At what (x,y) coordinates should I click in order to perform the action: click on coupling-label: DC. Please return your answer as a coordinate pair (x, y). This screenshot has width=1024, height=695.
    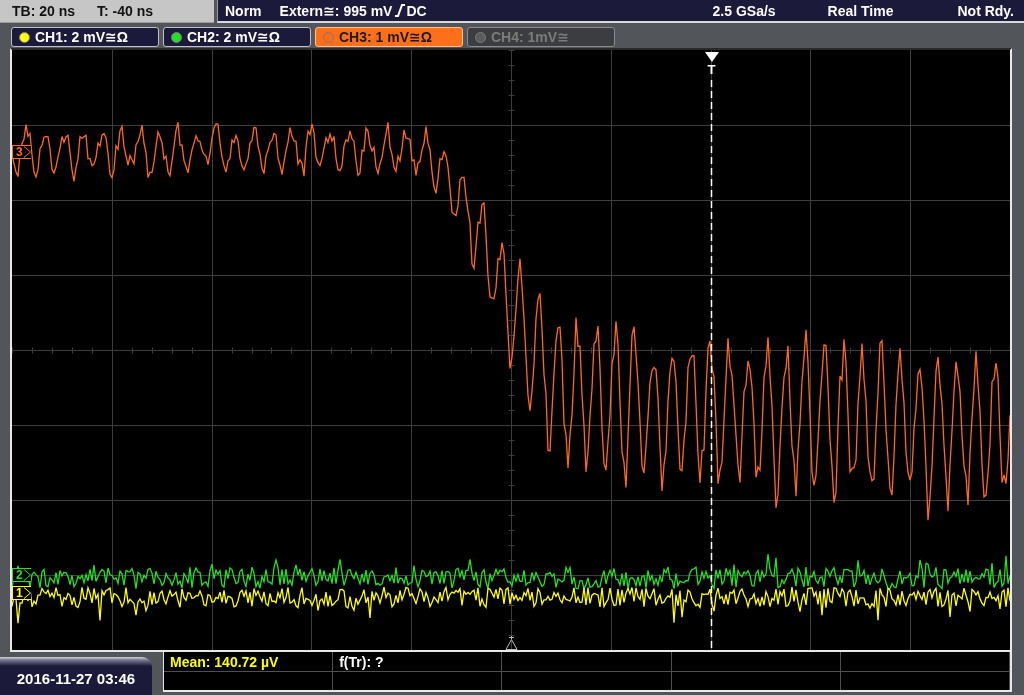
    Looking at the image, I should click on (416, 10).